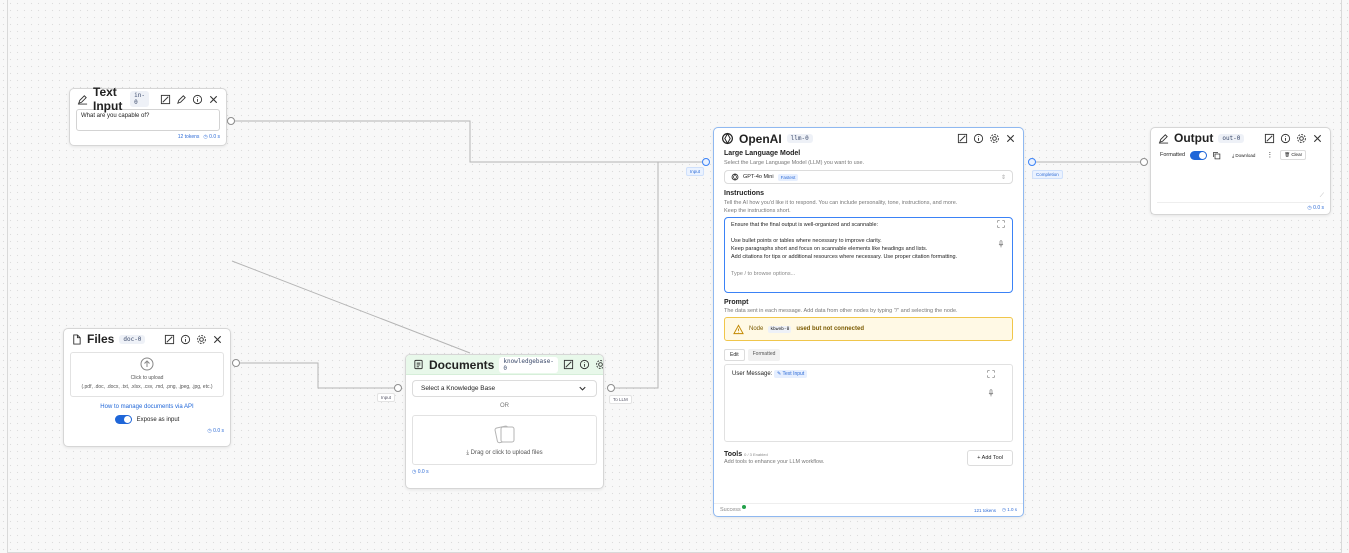 This screenshot has width=1349, height=553. What do you see at coordinates (868, 403) in the screenshot?
I see `prompt-editor: User Message: ✎ Text Input` at bounding box center [868, 403].